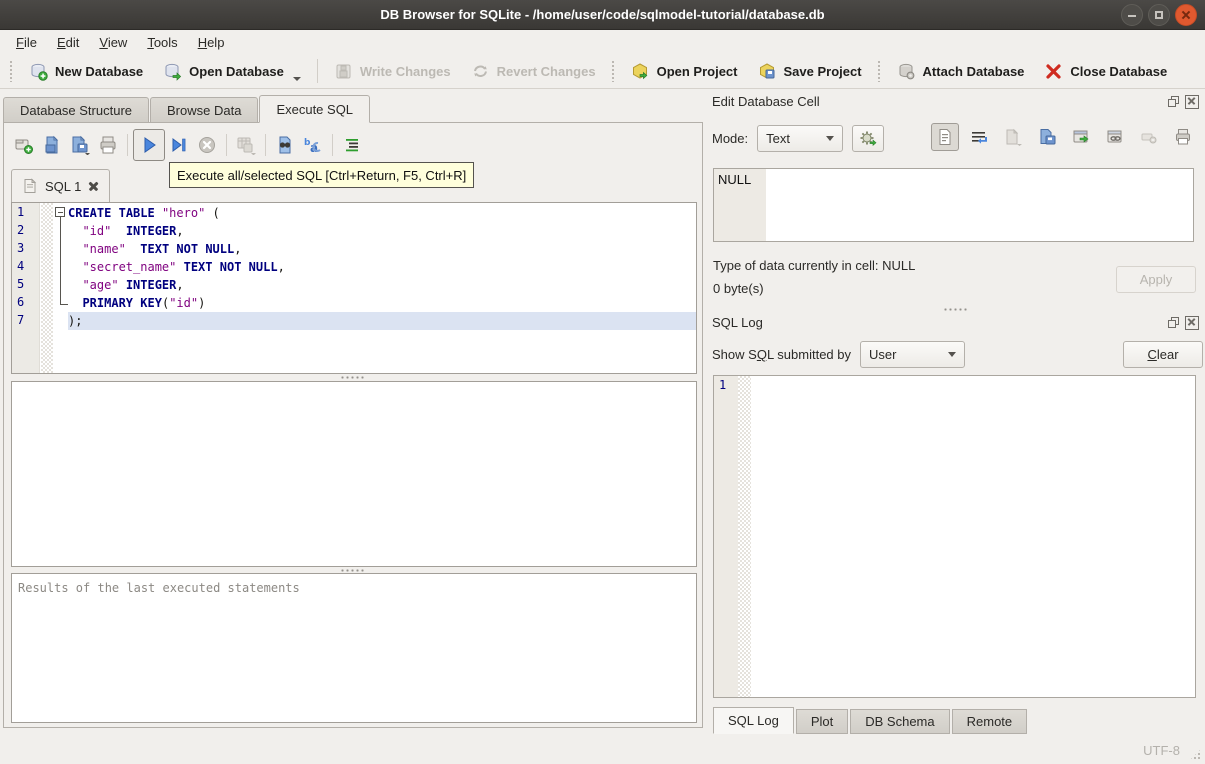 Image resolution: width=1205 pixels, height=764 pixels. What do you see at coordinates (952, 354) in the screenshot?
I see `chevron-down-icon` at bounding box center [952, 354].